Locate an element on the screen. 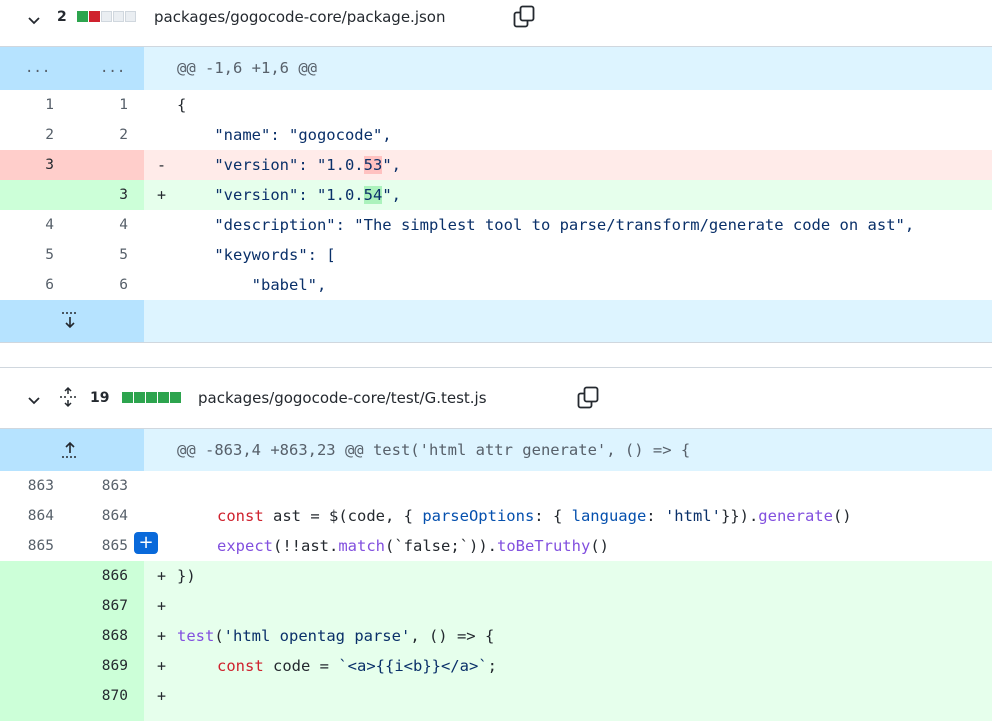 The height and width of the screenshot is (721, 992). code-segment: (!!ast. is located at coordinates (306, 546).